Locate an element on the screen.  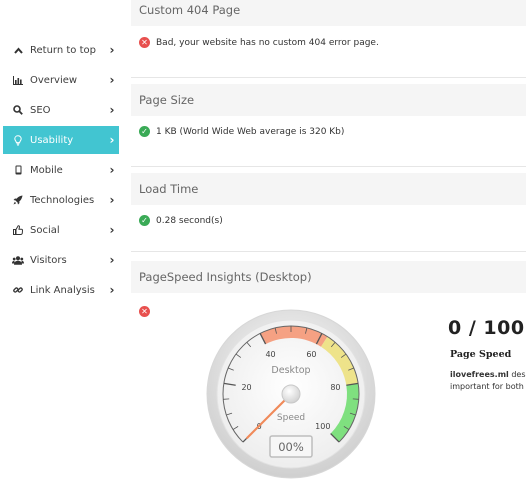
section-title: Custom 404 Page is located at coordinates (190, 10).